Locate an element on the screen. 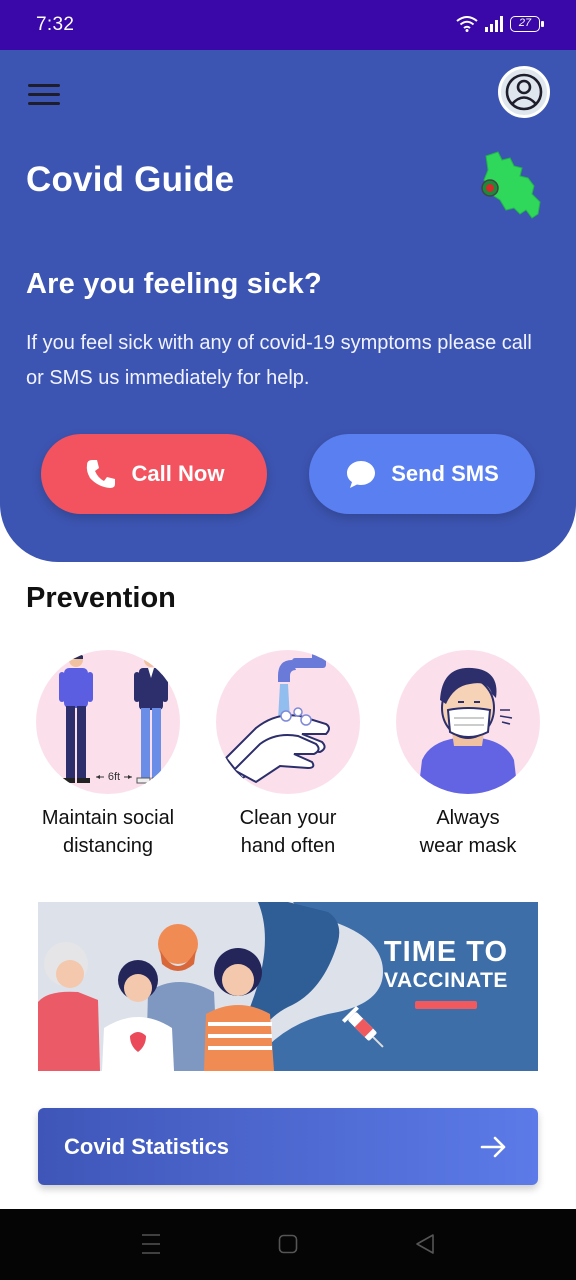  send-sms-button: Send SMS is located at coordinates (422, 474).